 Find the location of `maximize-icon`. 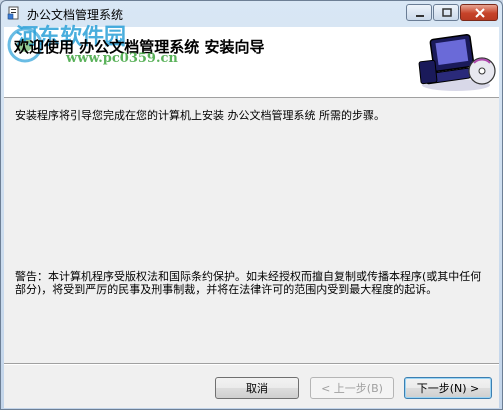

maximize-icon is located at coordinates (447, 12).